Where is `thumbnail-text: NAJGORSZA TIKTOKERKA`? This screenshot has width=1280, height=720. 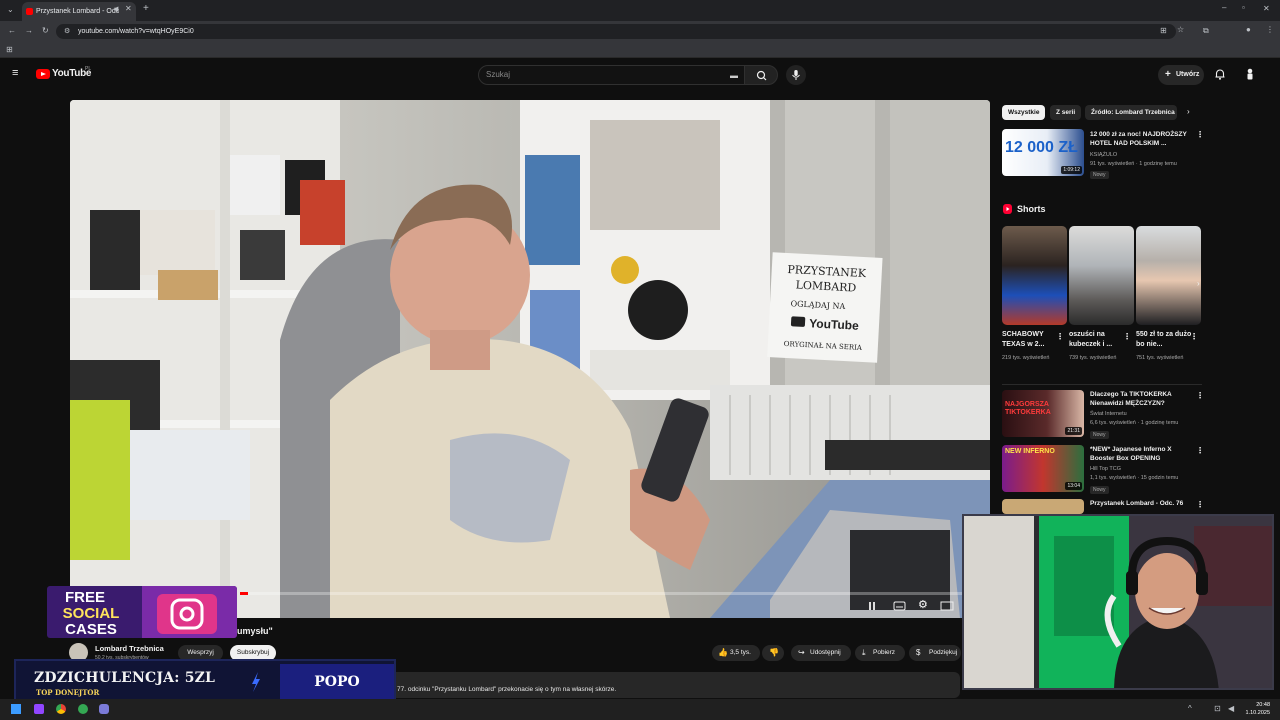 thumbnail-text: NAJGORSZA TIKTOKERKA is located at coordinates (1028, 408).